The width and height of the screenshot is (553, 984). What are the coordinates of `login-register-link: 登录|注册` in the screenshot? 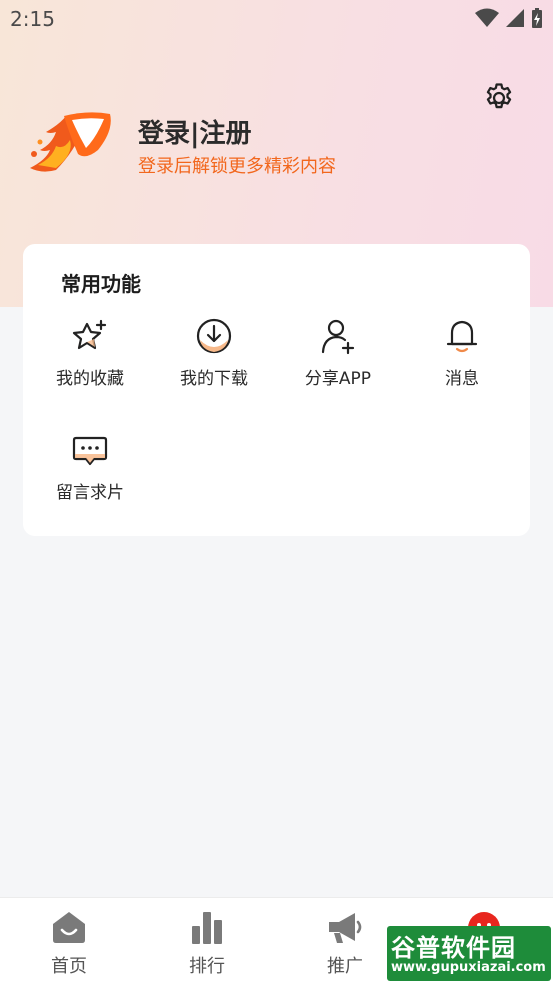 It's located at (195, 131).